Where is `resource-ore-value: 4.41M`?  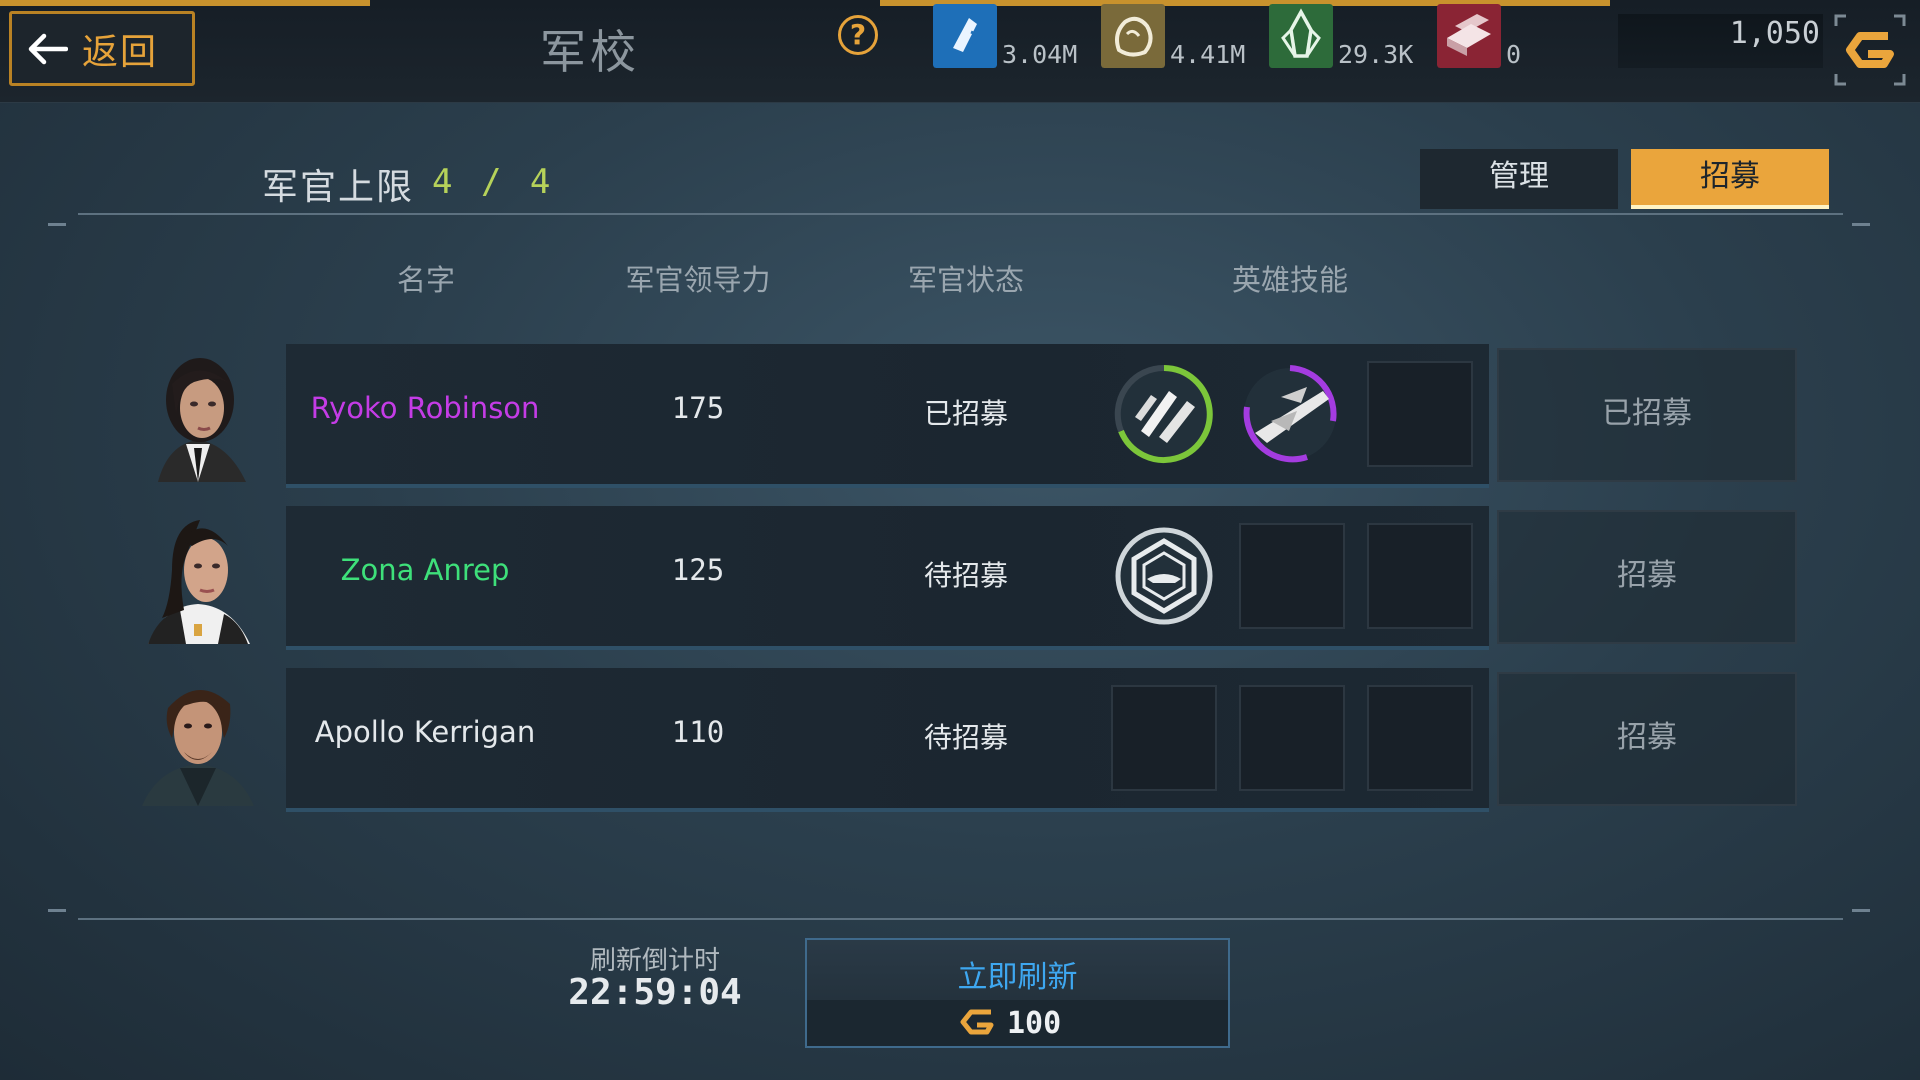 resource-ore-value: 4.41M is located at coordinates (1208, 54).